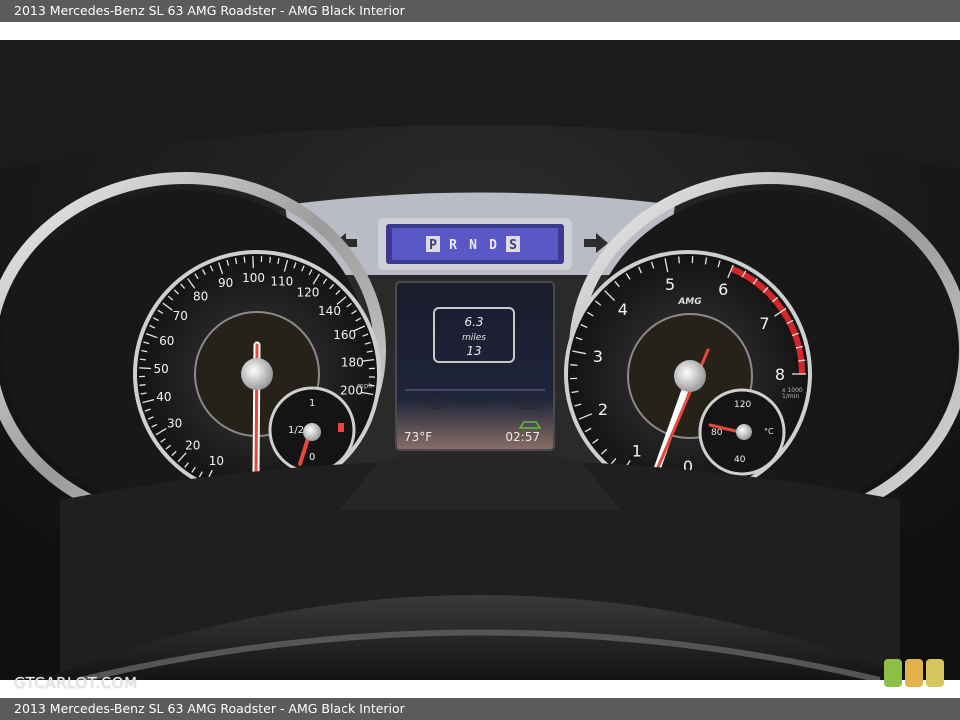  Describe the element at coordinates (723, 289) in the screenshot. I see `rpm-label-6: 6` at that location.